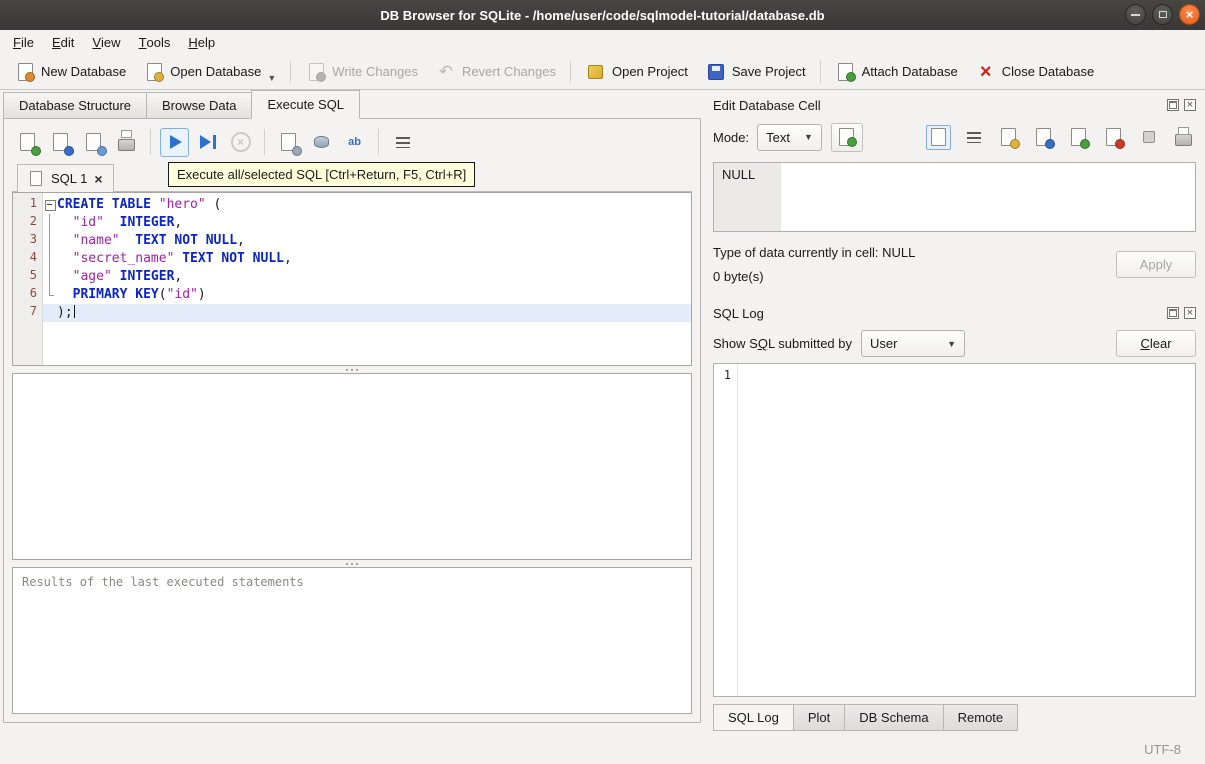  Describe the element at coordinates (986, 72) in the screenshot. I see `close-database-icon` at that location.